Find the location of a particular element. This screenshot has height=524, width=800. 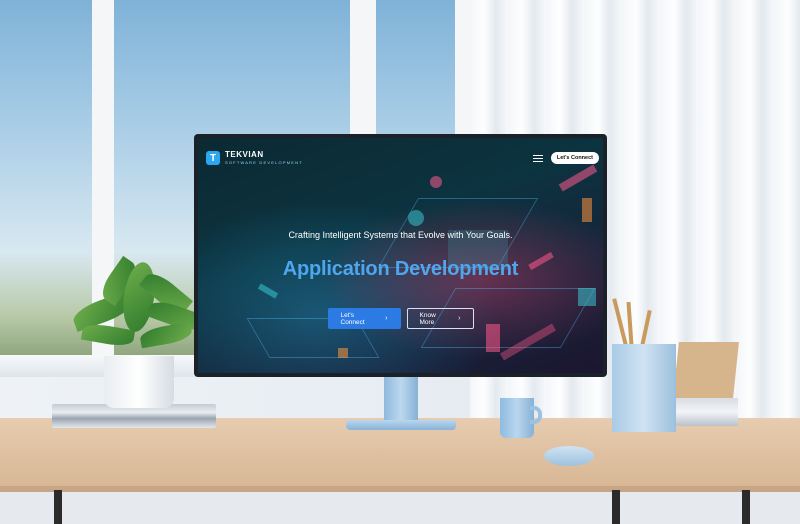

hero-buttons: Let's Connect › Know More › is located at coordinates (400, 318).